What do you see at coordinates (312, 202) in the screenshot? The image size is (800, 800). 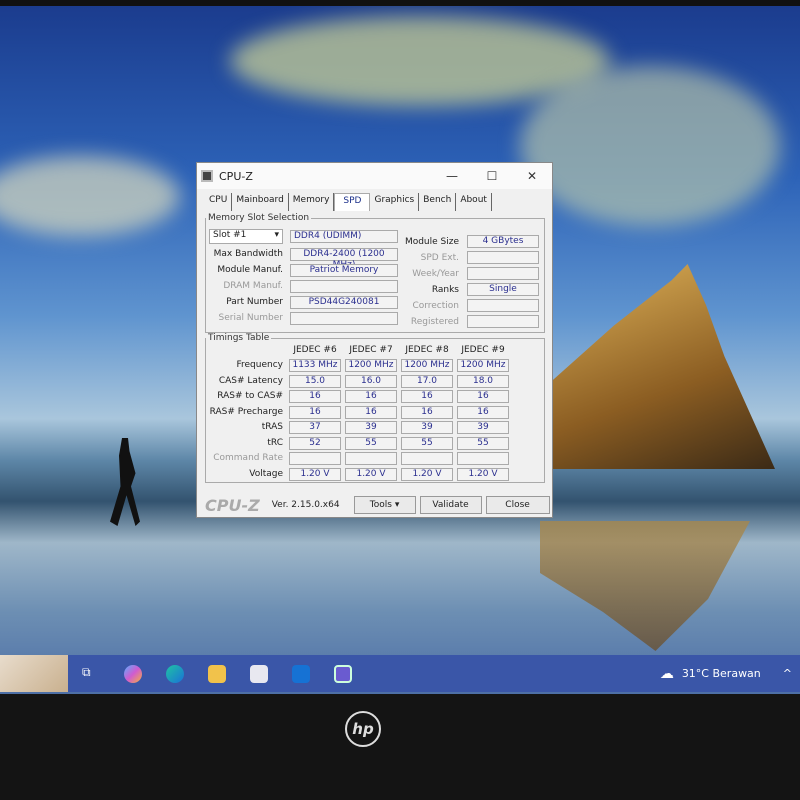 I see `tab-memory: Memory` at bounding box center [312, 202].